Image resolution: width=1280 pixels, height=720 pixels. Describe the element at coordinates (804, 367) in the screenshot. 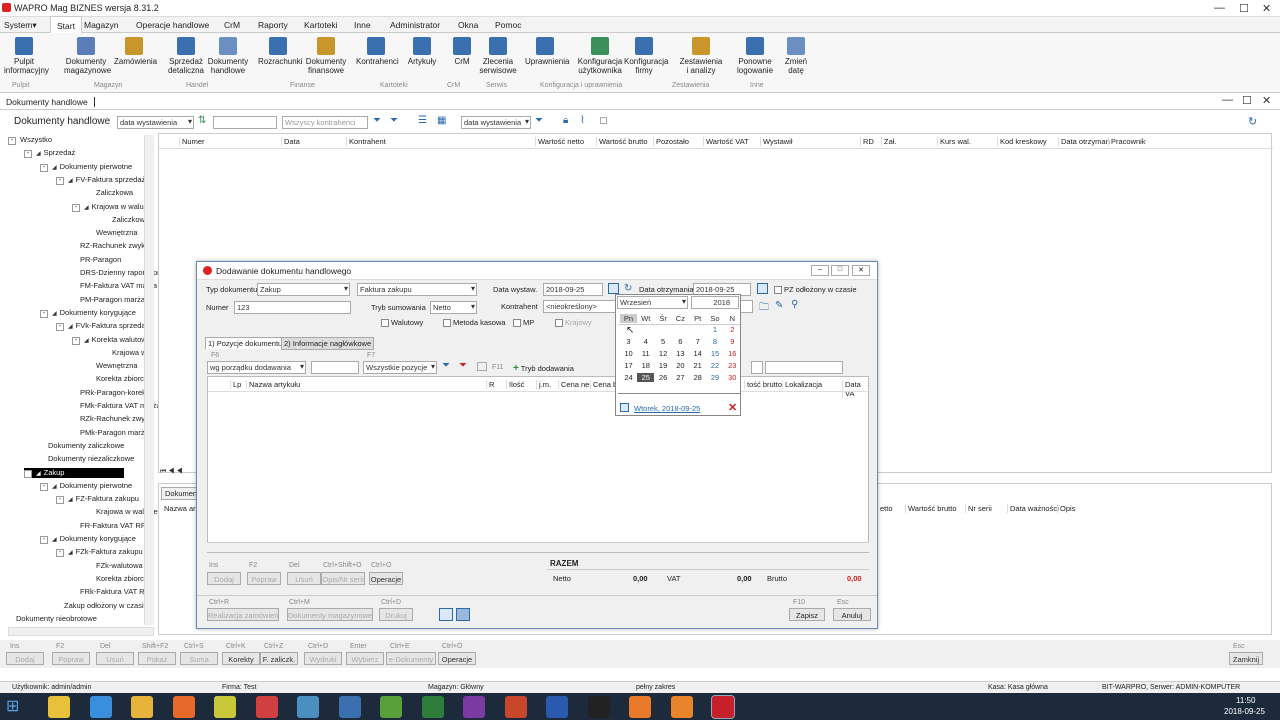

I see `right-input` at that location.